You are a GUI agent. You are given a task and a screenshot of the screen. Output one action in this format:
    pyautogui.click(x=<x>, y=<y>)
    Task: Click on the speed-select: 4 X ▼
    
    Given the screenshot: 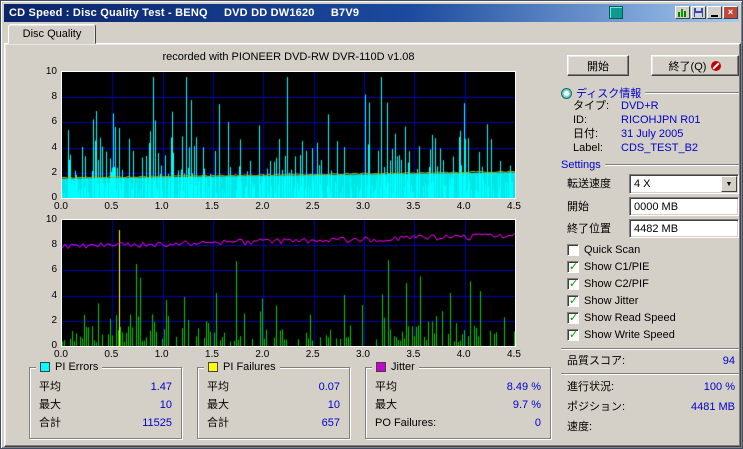 What is the action you would take?
    pyautogui.click(x=684, y=184)
    